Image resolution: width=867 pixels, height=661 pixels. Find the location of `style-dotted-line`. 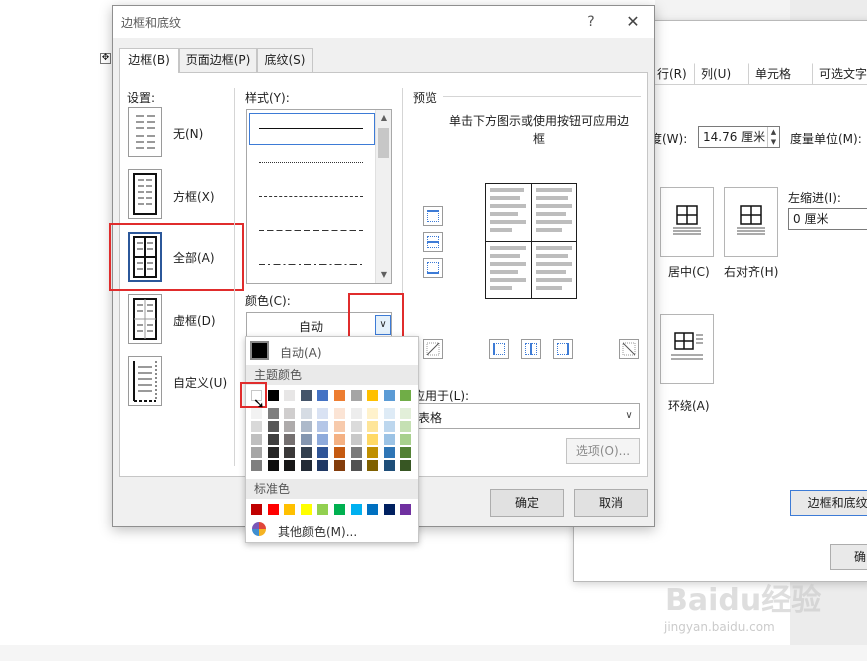

style-dotted-line is located at coordinates (311, 162).